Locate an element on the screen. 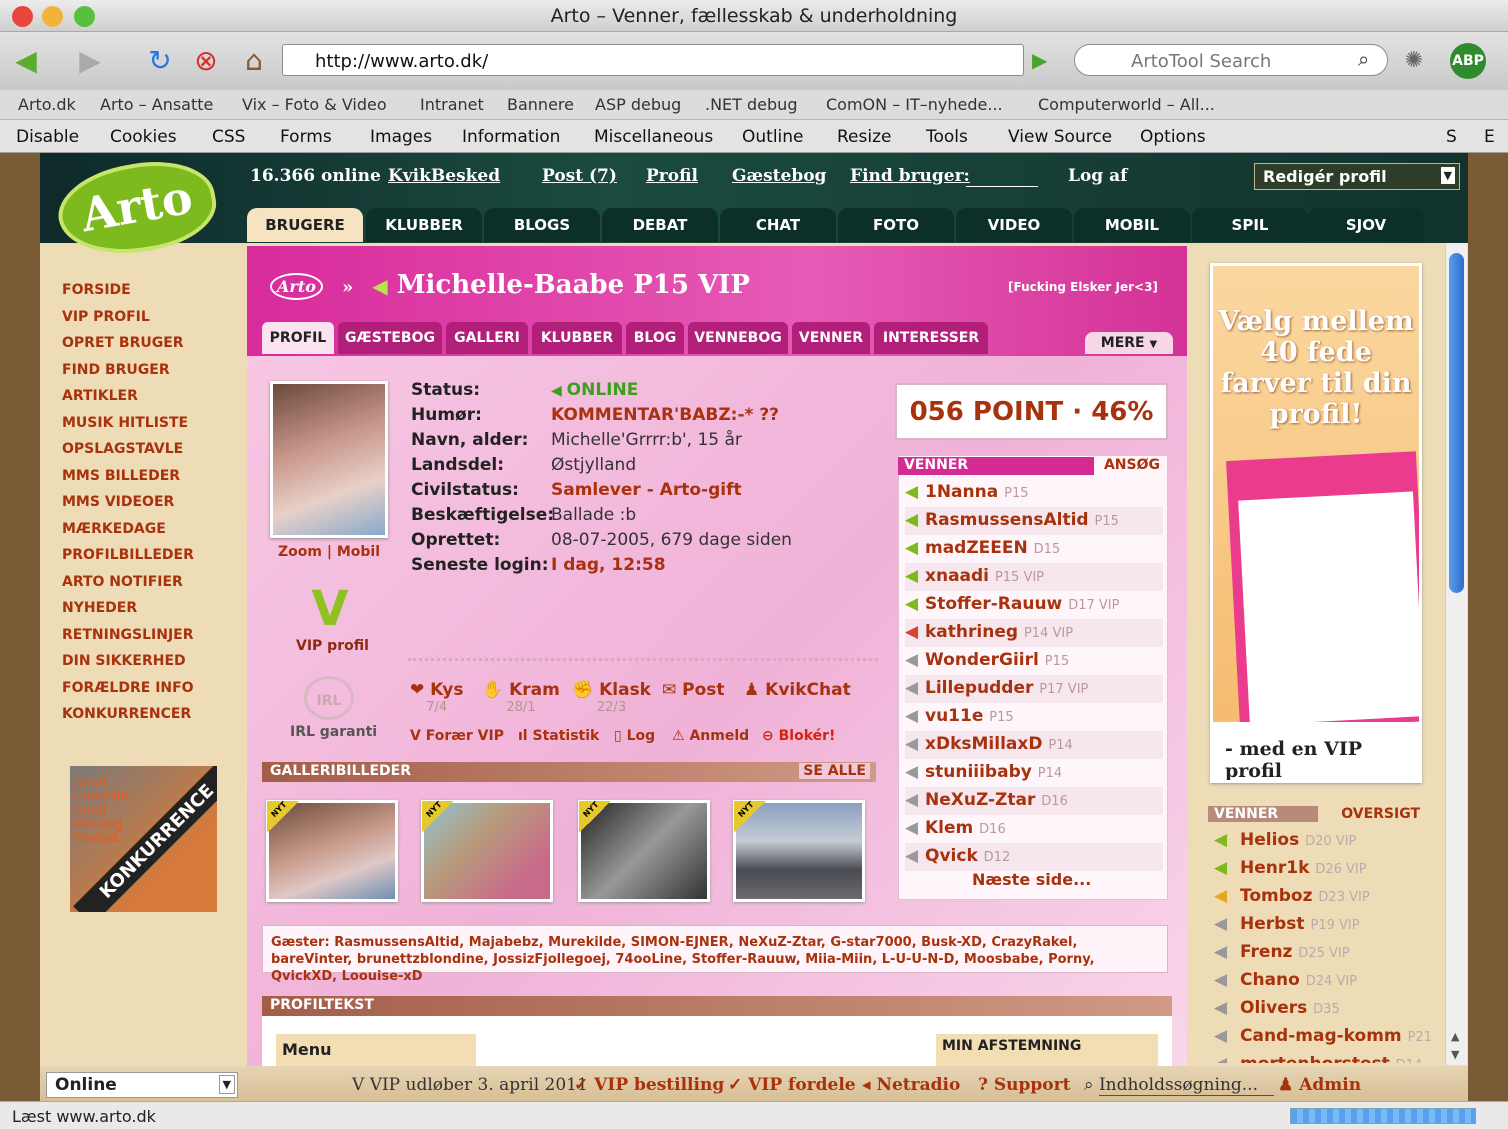 The image size is (1508, 1129). scrollbar-thumb is located at coordinates (1456, 423).